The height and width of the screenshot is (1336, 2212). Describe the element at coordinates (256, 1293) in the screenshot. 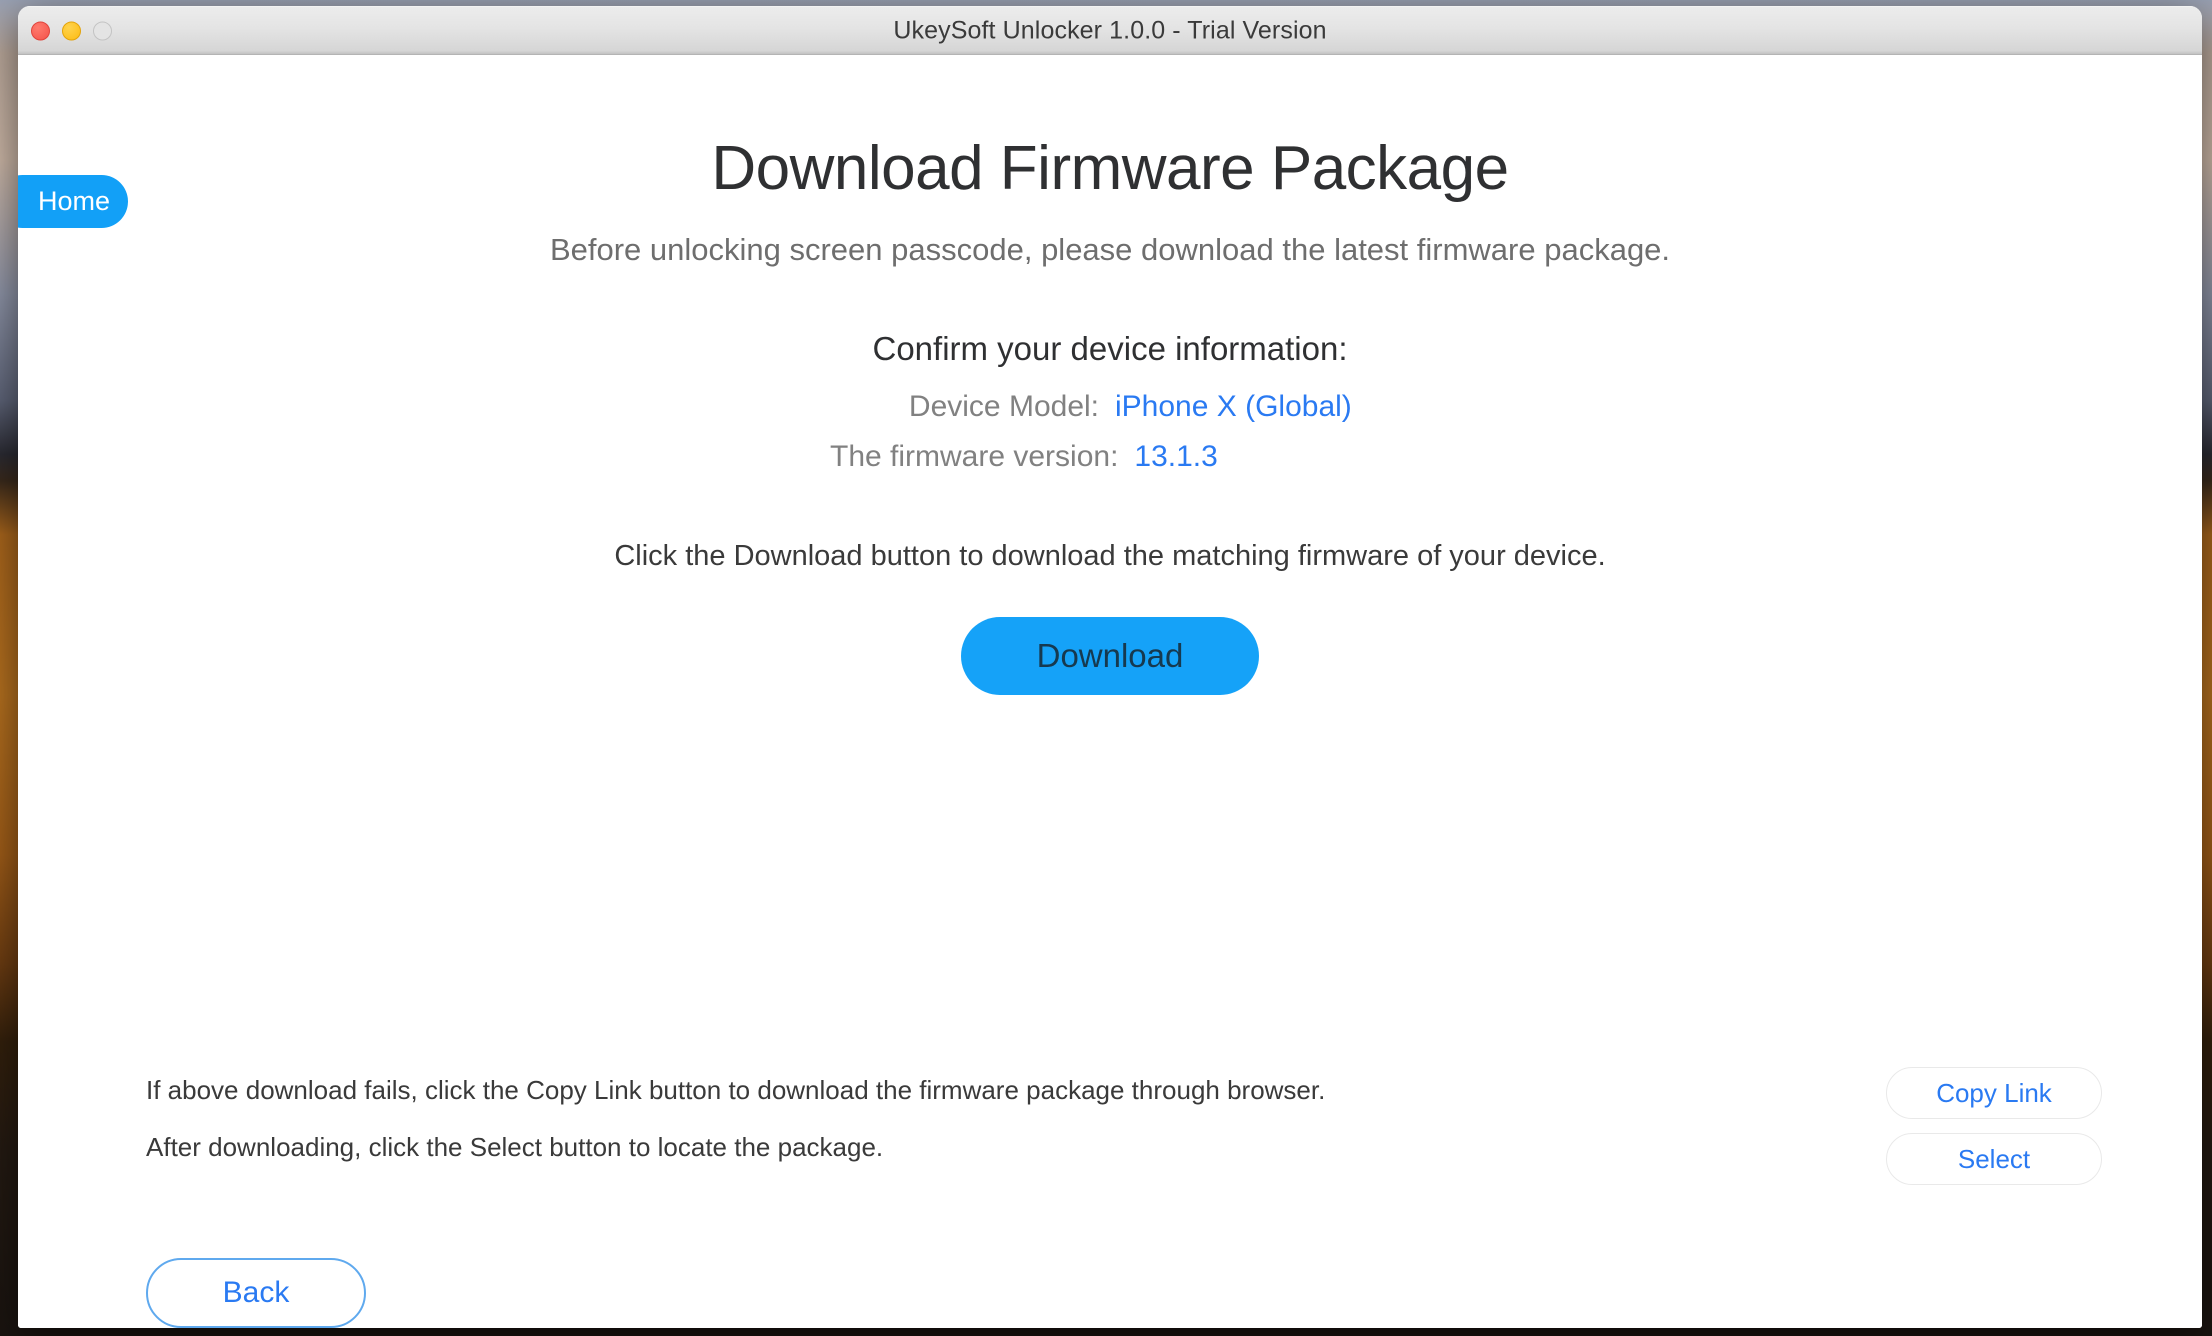

I see `back-button: Back` at that location.